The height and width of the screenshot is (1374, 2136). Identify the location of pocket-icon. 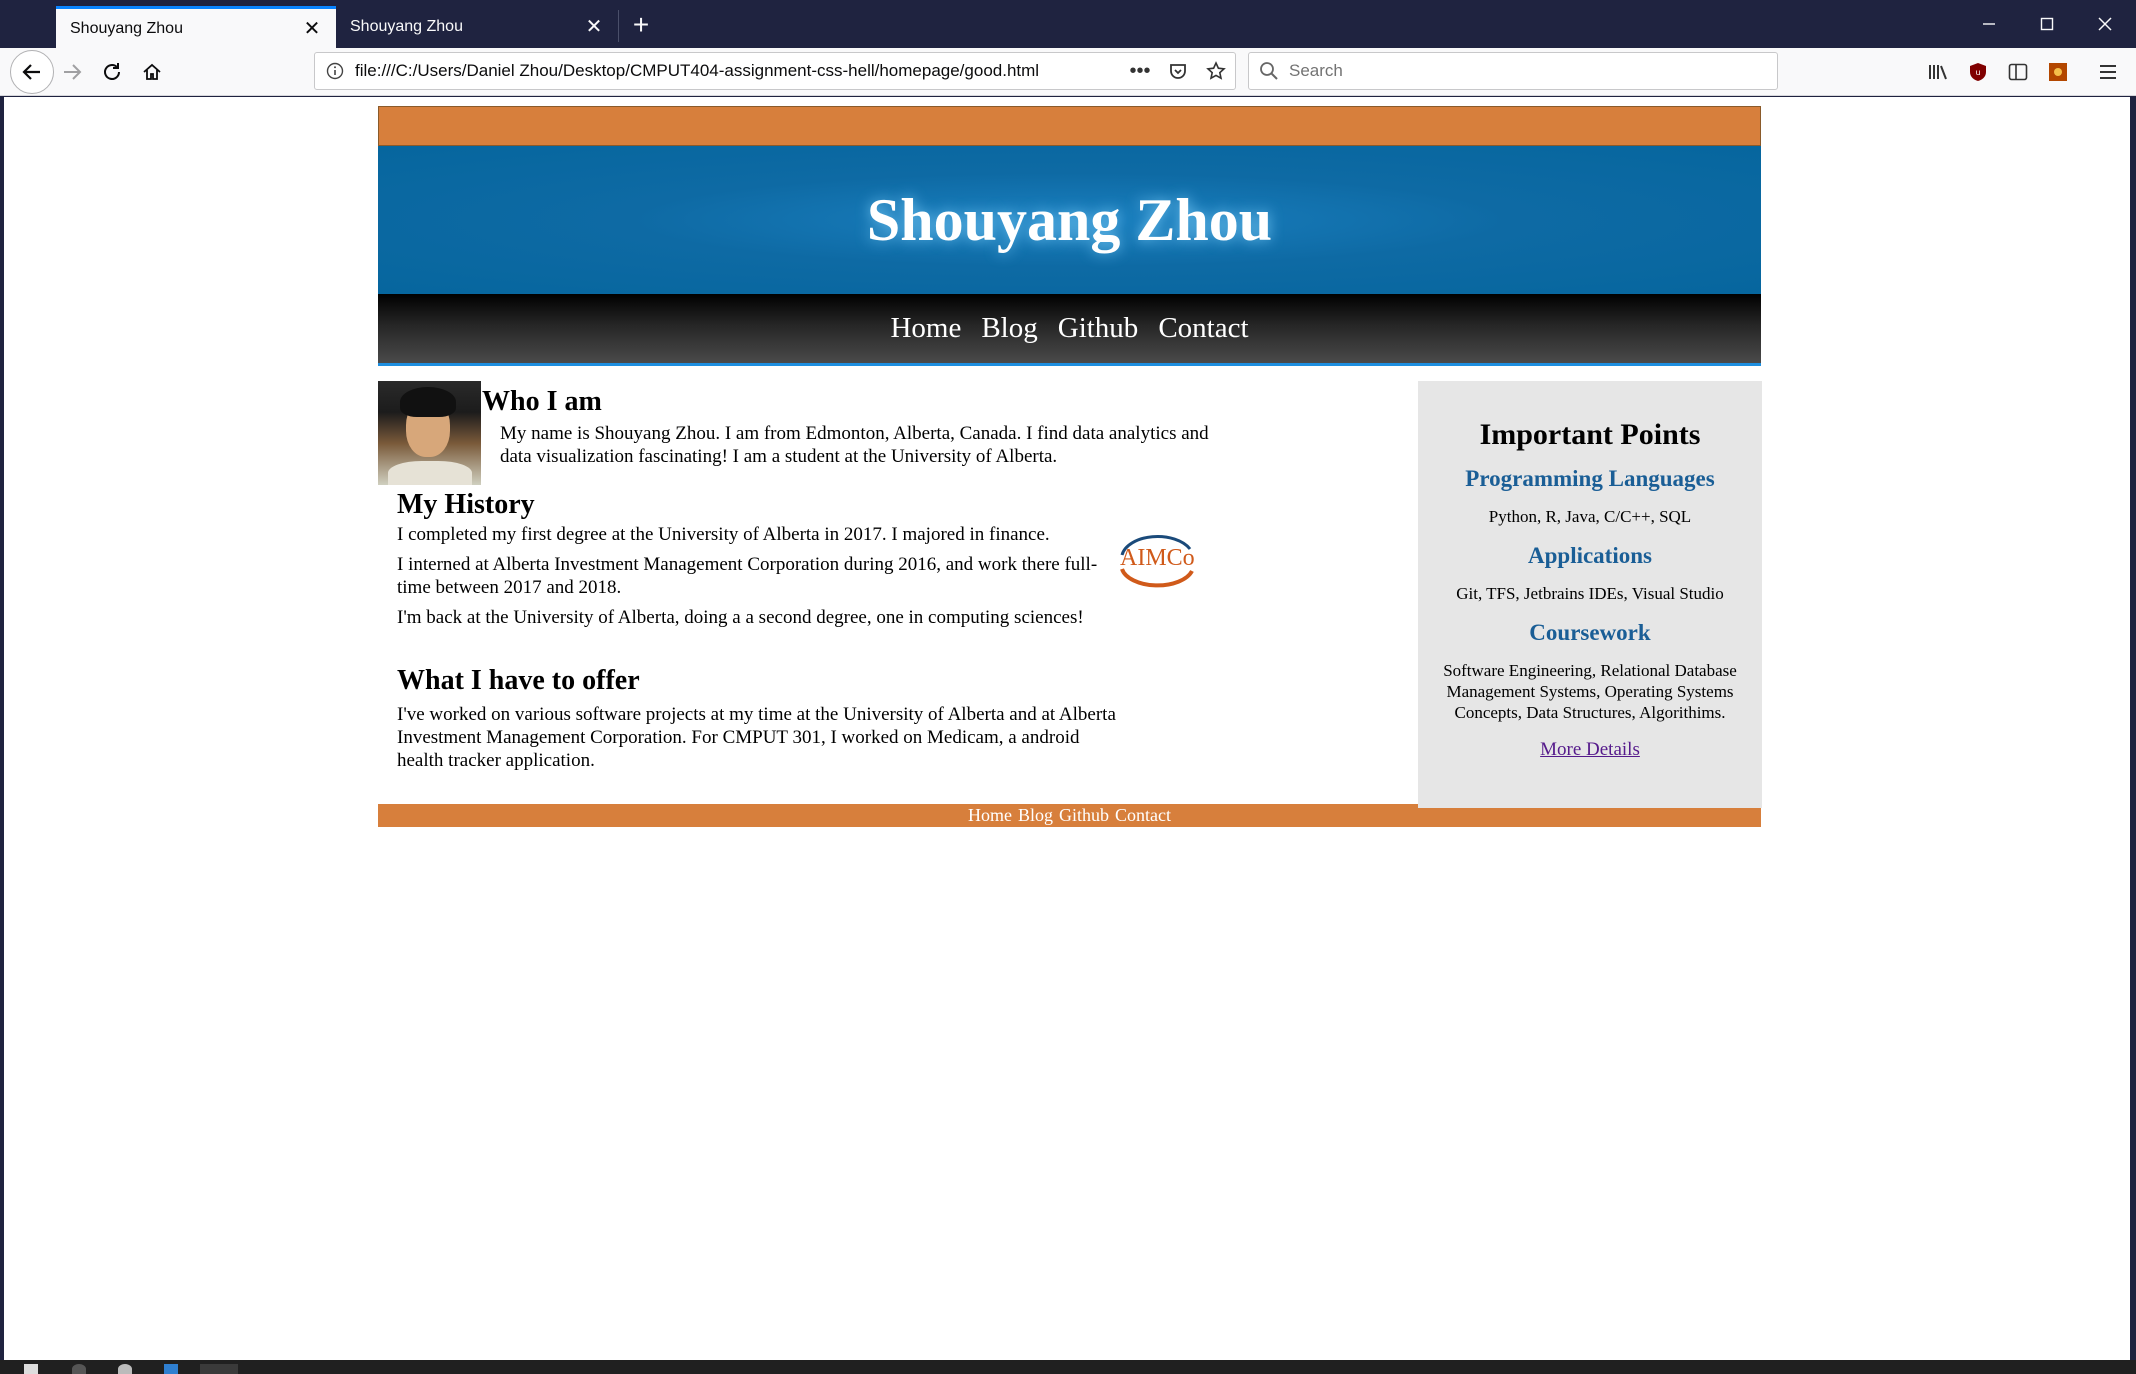
(1178, 71).